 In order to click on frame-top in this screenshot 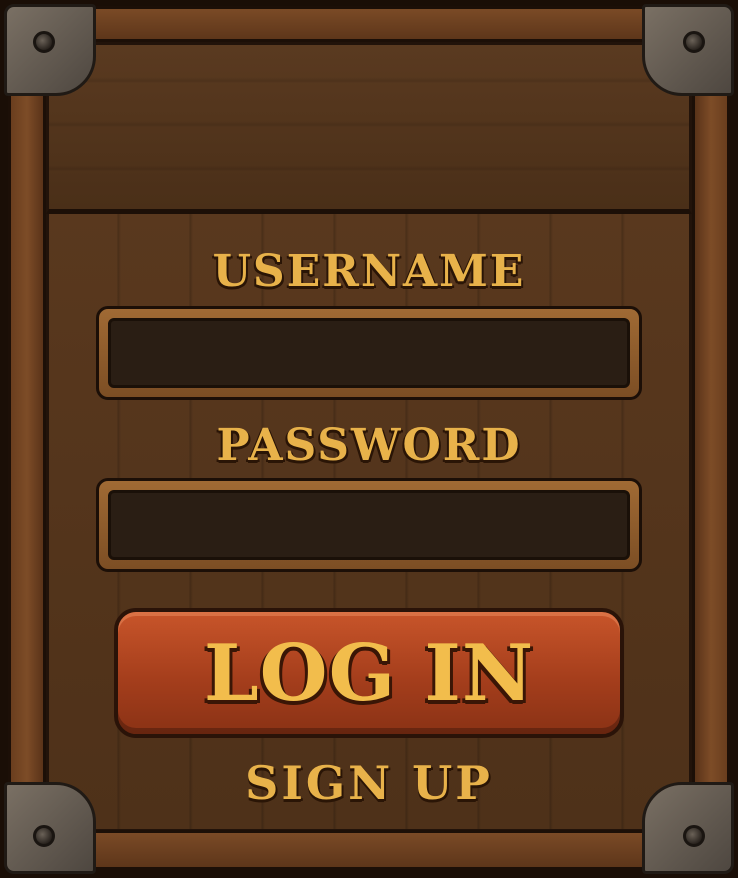, I will do `click(369, 24)`.